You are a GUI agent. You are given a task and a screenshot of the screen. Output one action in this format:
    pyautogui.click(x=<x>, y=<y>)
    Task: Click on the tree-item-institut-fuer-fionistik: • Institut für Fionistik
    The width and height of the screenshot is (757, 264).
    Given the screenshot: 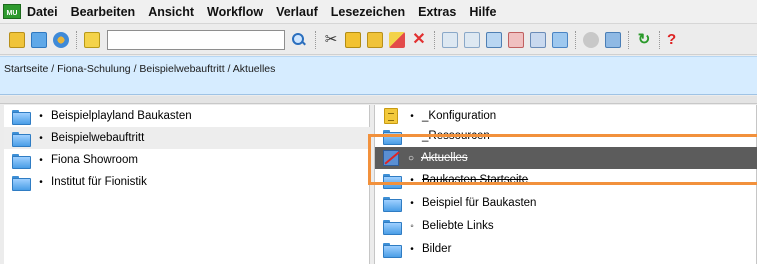 What is the action you would take?
    pyautogui.click(x=187, y=182)
    